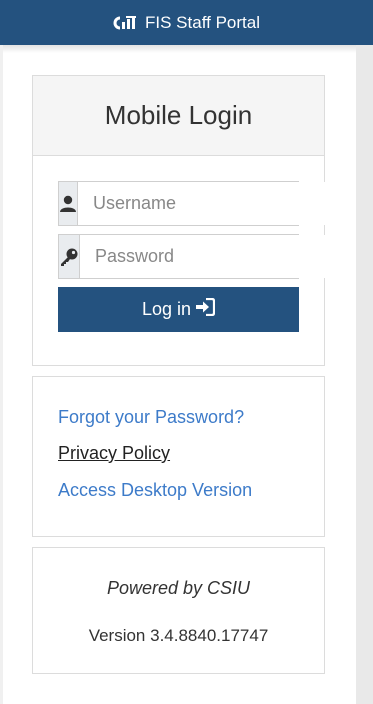 Image resolution: width=373 pixels, height=704 pixels. I want to click on left-edge, so click(1, 374).